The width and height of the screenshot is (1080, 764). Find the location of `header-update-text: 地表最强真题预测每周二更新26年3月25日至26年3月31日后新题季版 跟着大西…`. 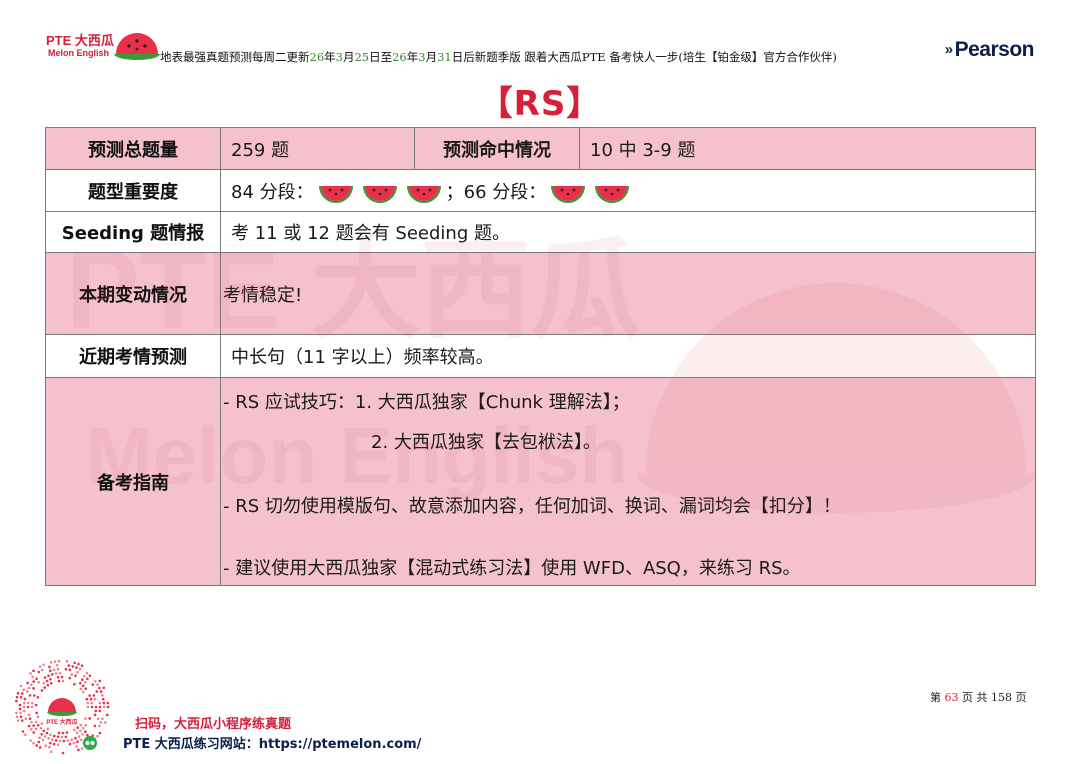

header-update-text: 地表最强真题预测每周二更新26年3月25日至26年3月31日后新题季版 跟着大西… is located at coordinates (498, 57).